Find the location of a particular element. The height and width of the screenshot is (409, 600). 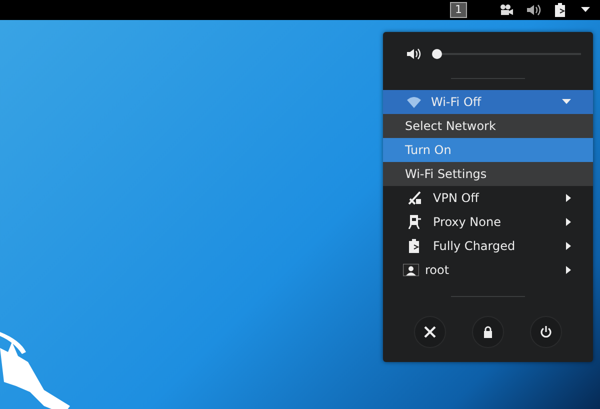

submenu-item: Wi-Fi Settings is located at coordinates (488, 174).